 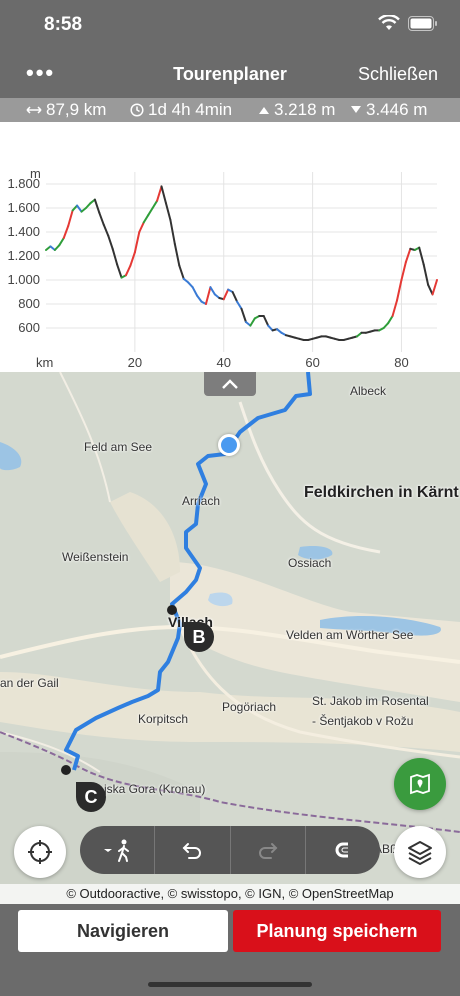 I want to click on redo-button, so click(x=268, y=850).